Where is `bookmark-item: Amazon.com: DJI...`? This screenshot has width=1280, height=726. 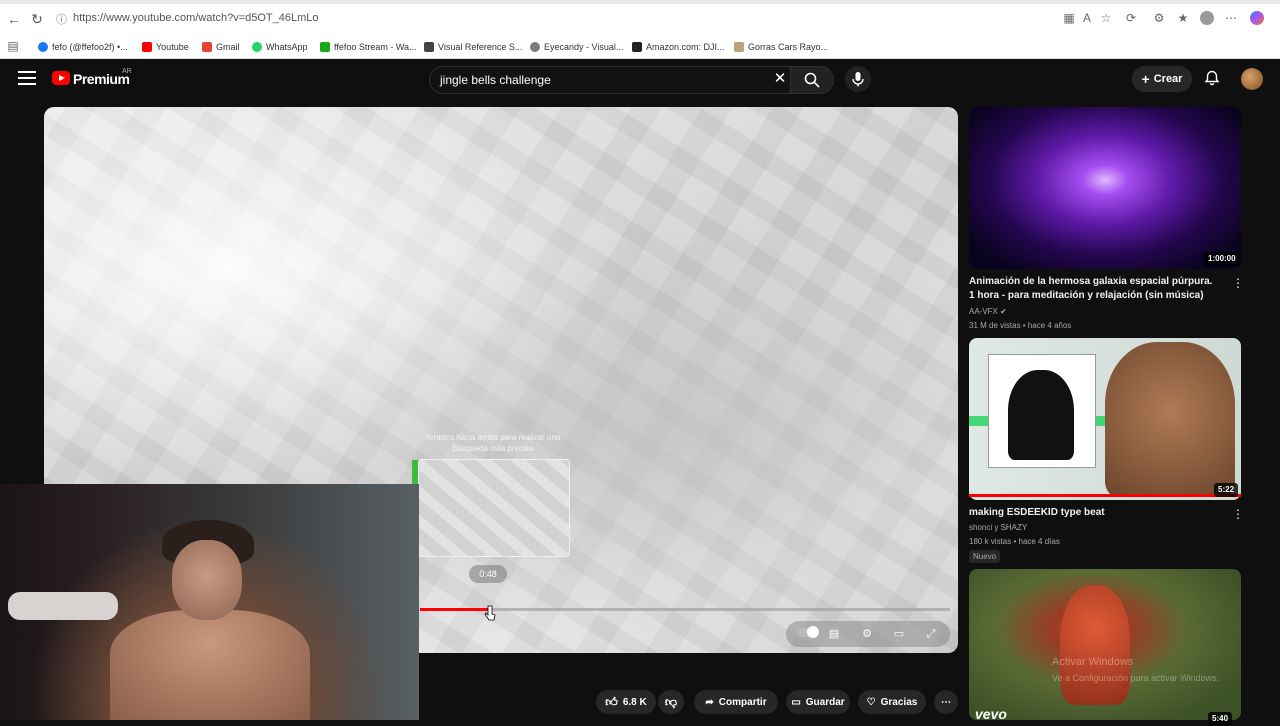 bookmark-item: Amazon.com: DJI... is located at coordinates (678, 47).